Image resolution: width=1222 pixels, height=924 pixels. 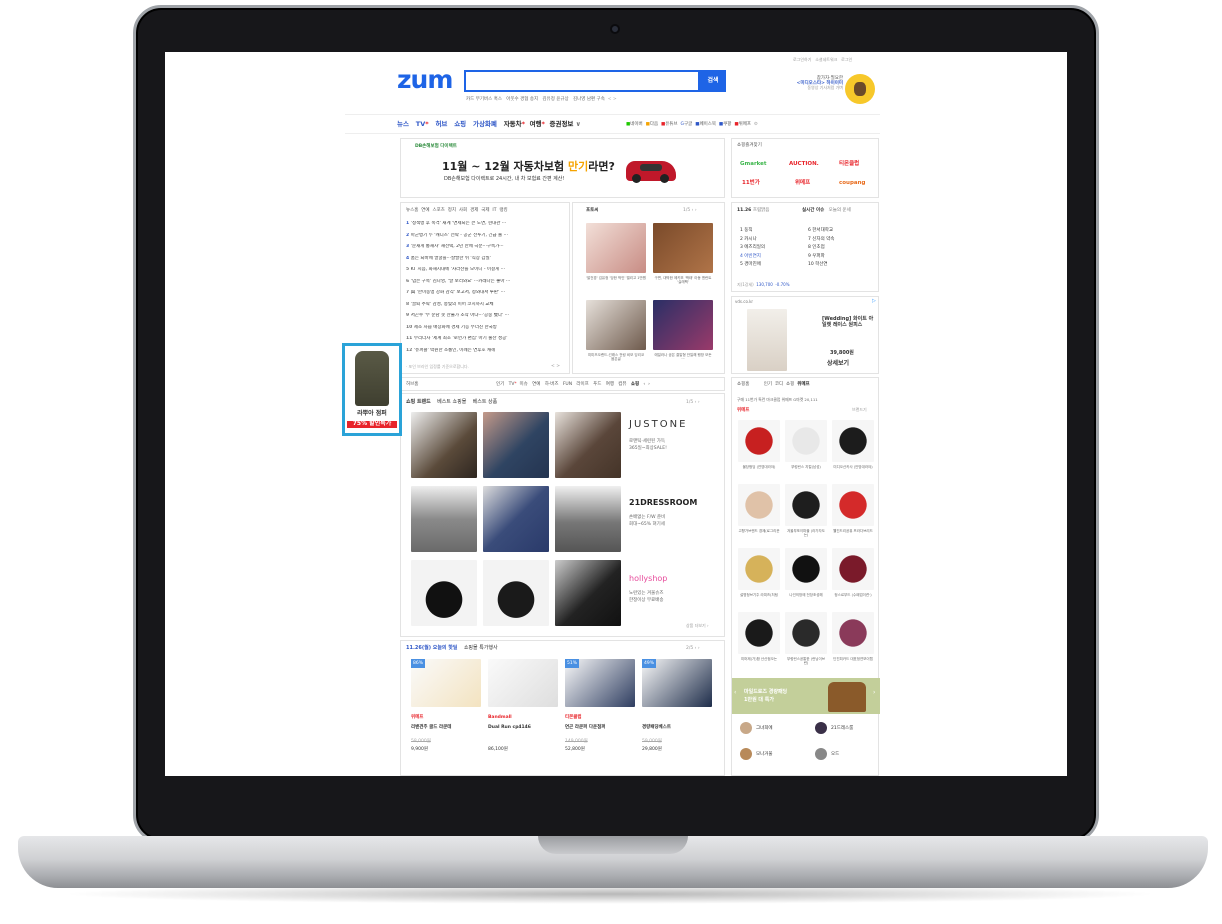 What do you see at coordinates (486, 350) in the screenshot?
I see `news-item: 12 '슈퍼클' 박원한 소통인, 이례는 연후호 캐헤` at bounding box center [486, 350].